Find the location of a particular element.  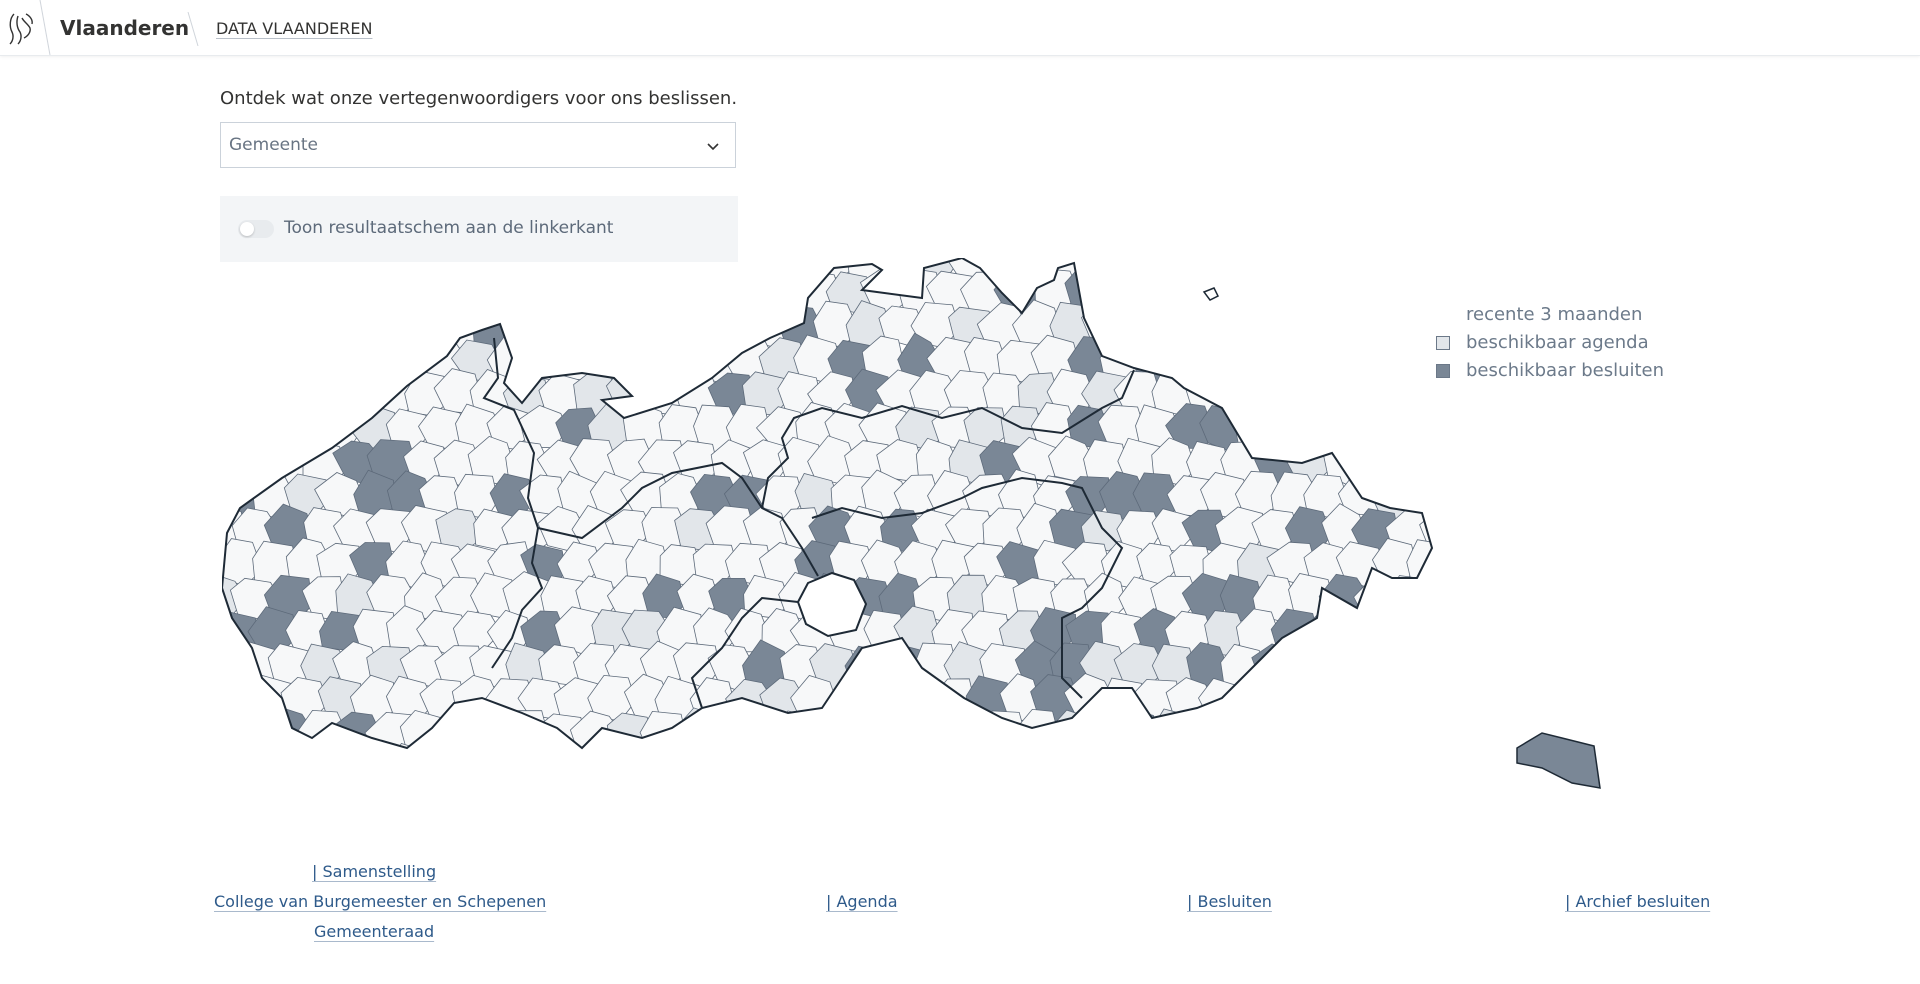

municipality-select: Gemeente is located at coordinates (478, 145).